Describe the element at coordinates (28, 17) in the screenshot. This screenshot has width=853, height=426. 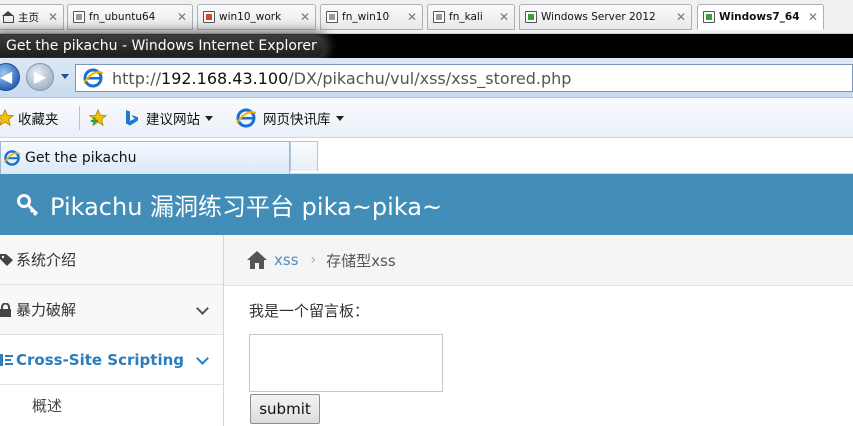
I see `vm-tab-label: 主页` at that location.